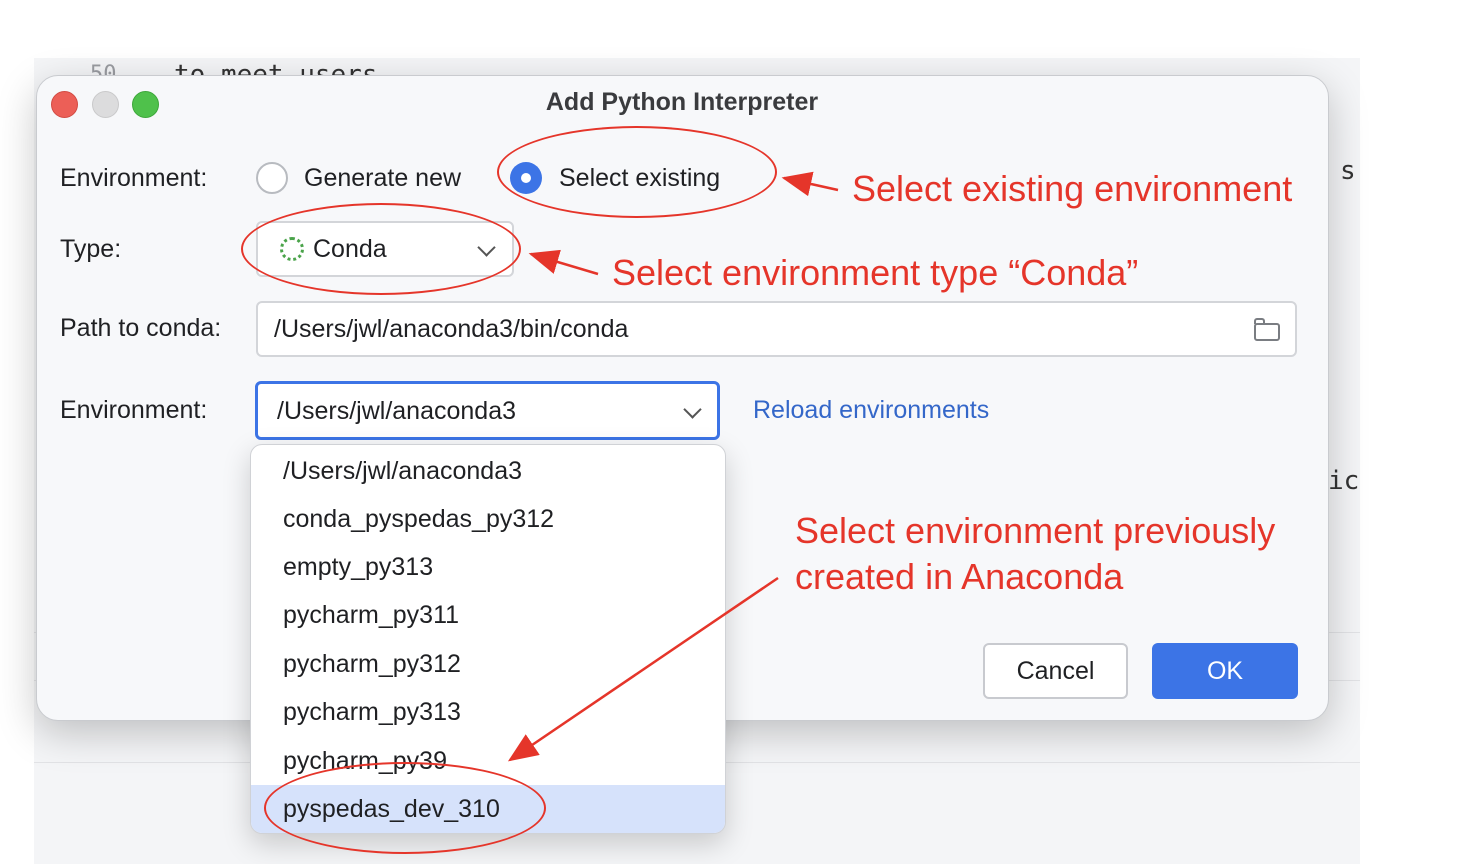 This screenshot has width=1466, height=864. I want to click on annotation-select-existing: Select existing environment, so click(1072, 188).